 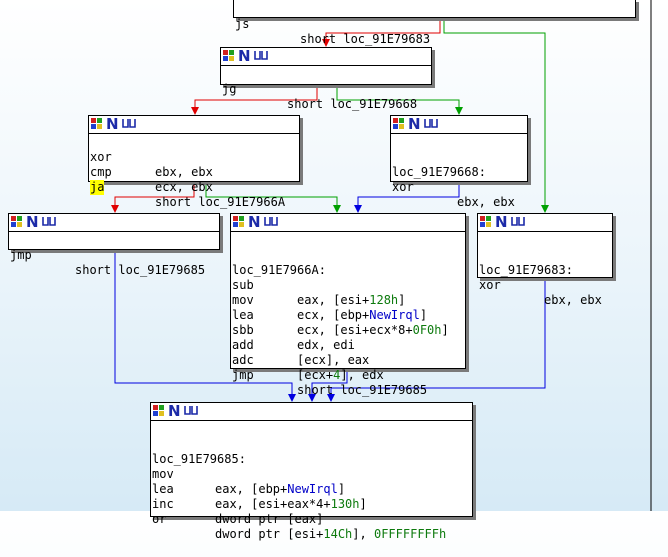 I want to click on instruction-line: add [ecx], eax, so click(x=348, y=345).